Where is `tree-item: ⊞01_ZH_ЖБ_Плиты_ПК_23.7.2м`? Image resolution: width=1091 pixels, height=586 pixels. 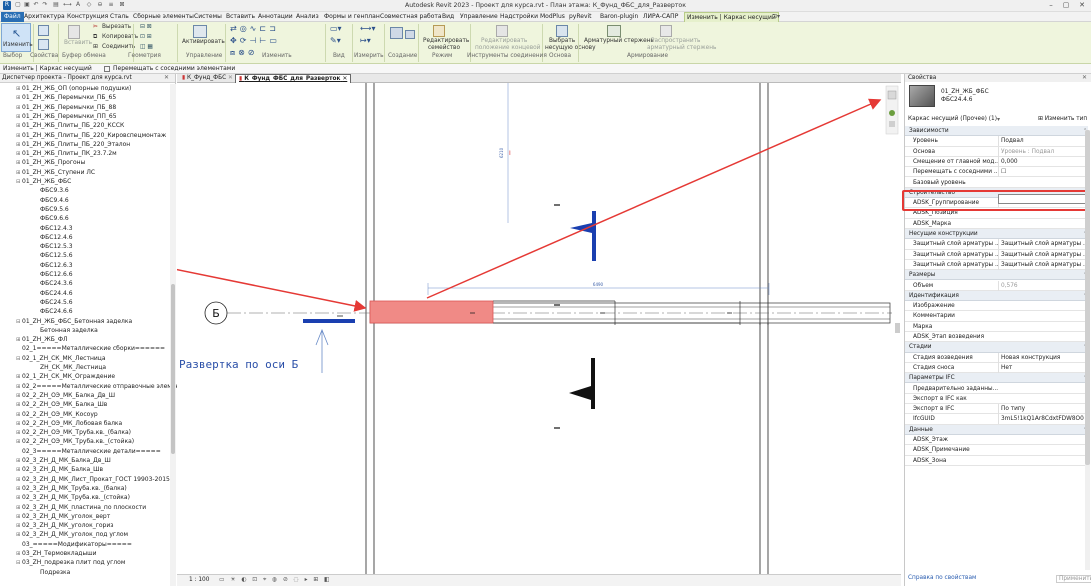
tree-item: ⊞01_ZH_ЖБ_Плиты_ПК_23.7.2м is located at coordinates (66, 153).